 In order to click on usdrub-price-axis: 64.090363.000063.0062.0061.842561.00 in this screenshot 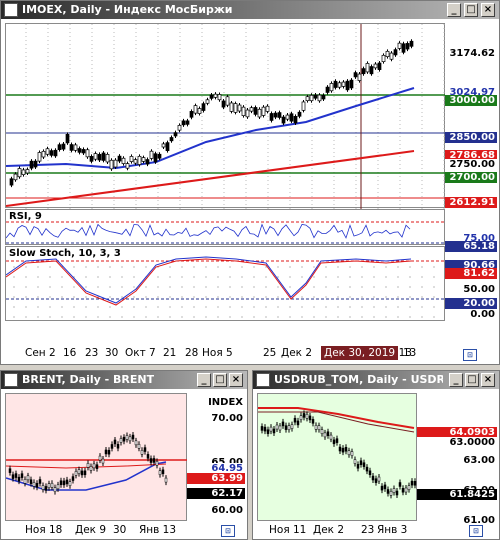, I will do `click(457, 459)`.